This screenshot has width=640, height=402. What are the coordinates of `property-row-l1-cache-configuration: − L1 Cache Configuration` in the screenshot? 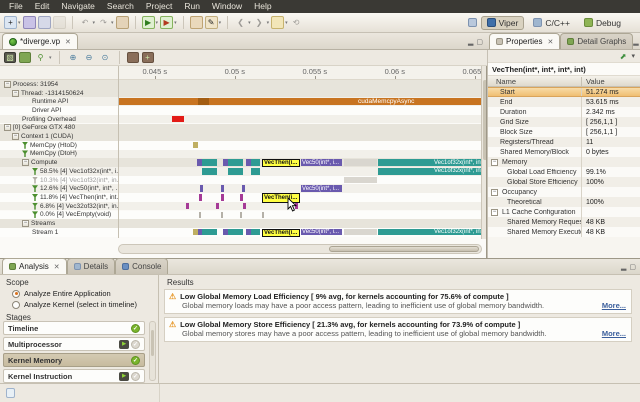 It's located at (564, 212).